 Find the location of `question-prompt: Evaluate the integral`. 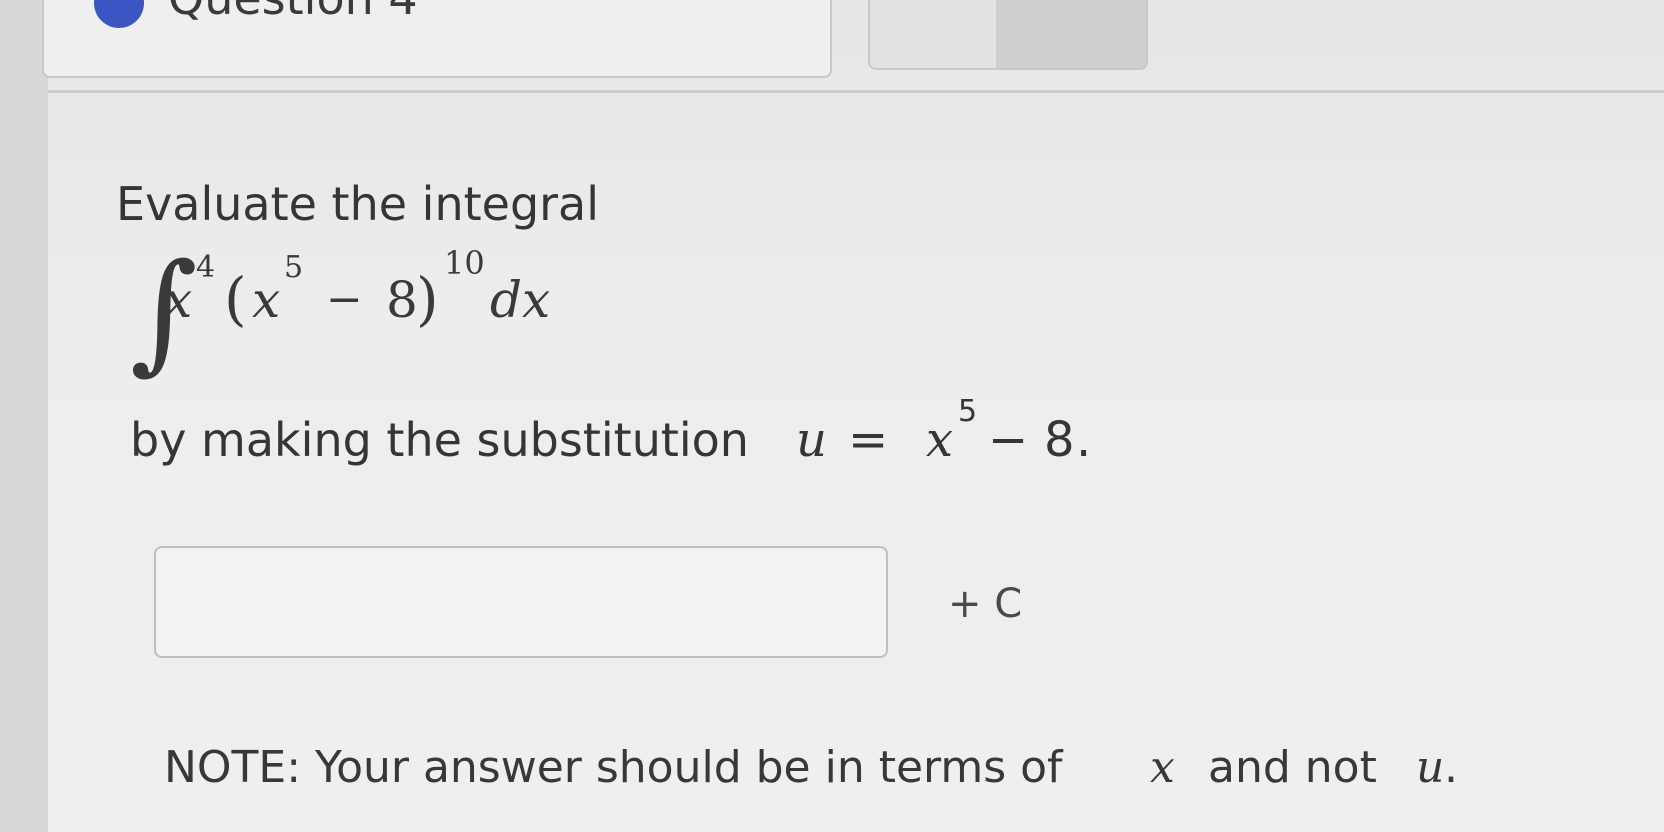

question-prompt: Evaluate the integral is located at coordinates (358, 204).